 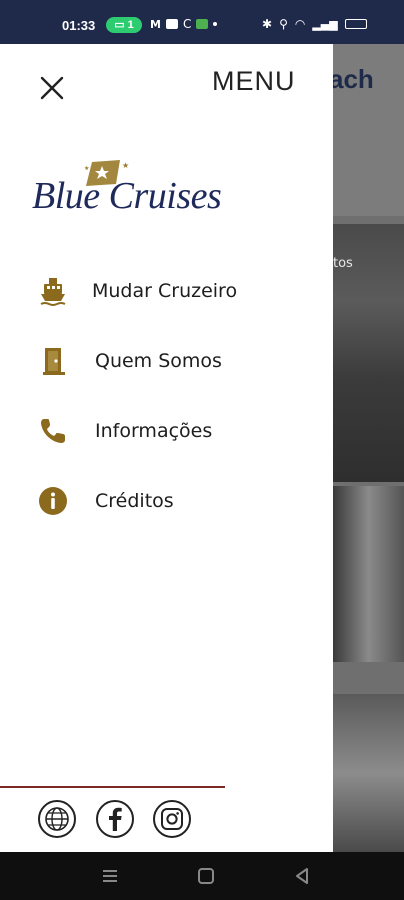 I want to click on home-button, so click(x=206, y=876).